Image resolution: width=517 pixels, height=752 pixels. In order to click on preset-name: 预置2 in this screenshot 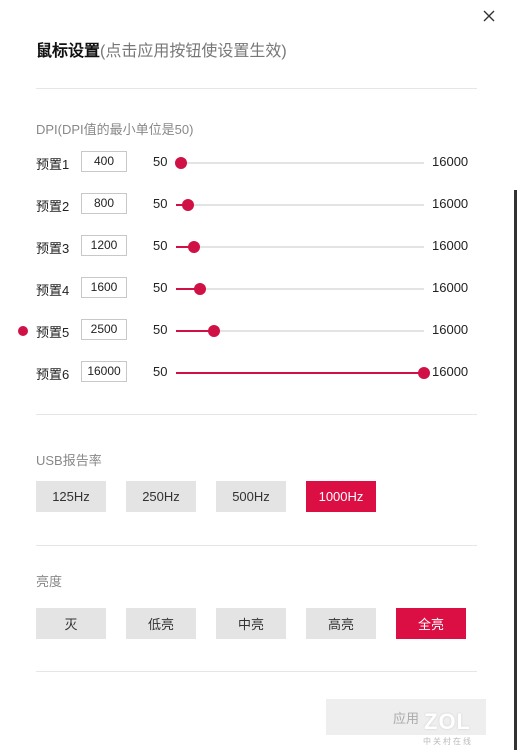, I will do `click(53, 206)`.